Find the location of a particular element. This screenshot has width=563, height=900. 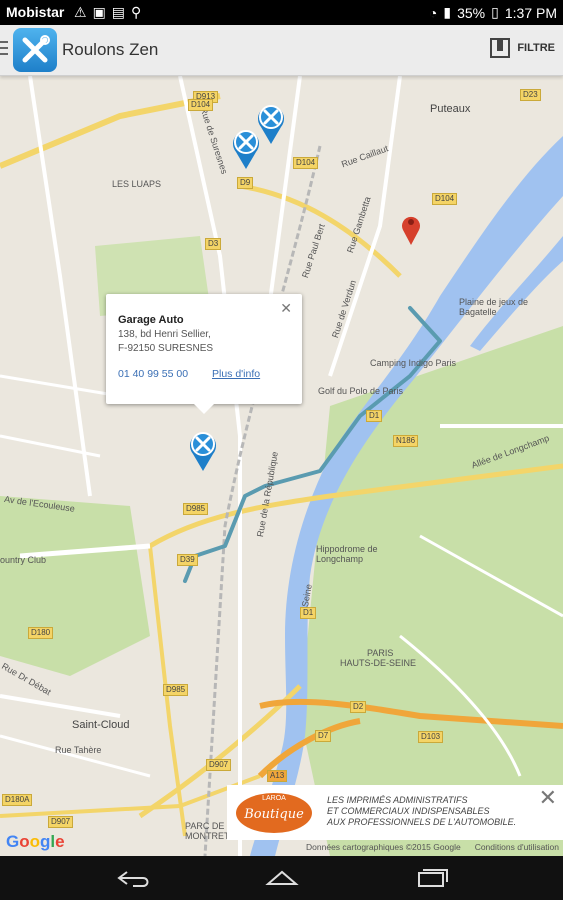

place-label: HAUTS-DE-SEINE is located at coordinates (378, 663).